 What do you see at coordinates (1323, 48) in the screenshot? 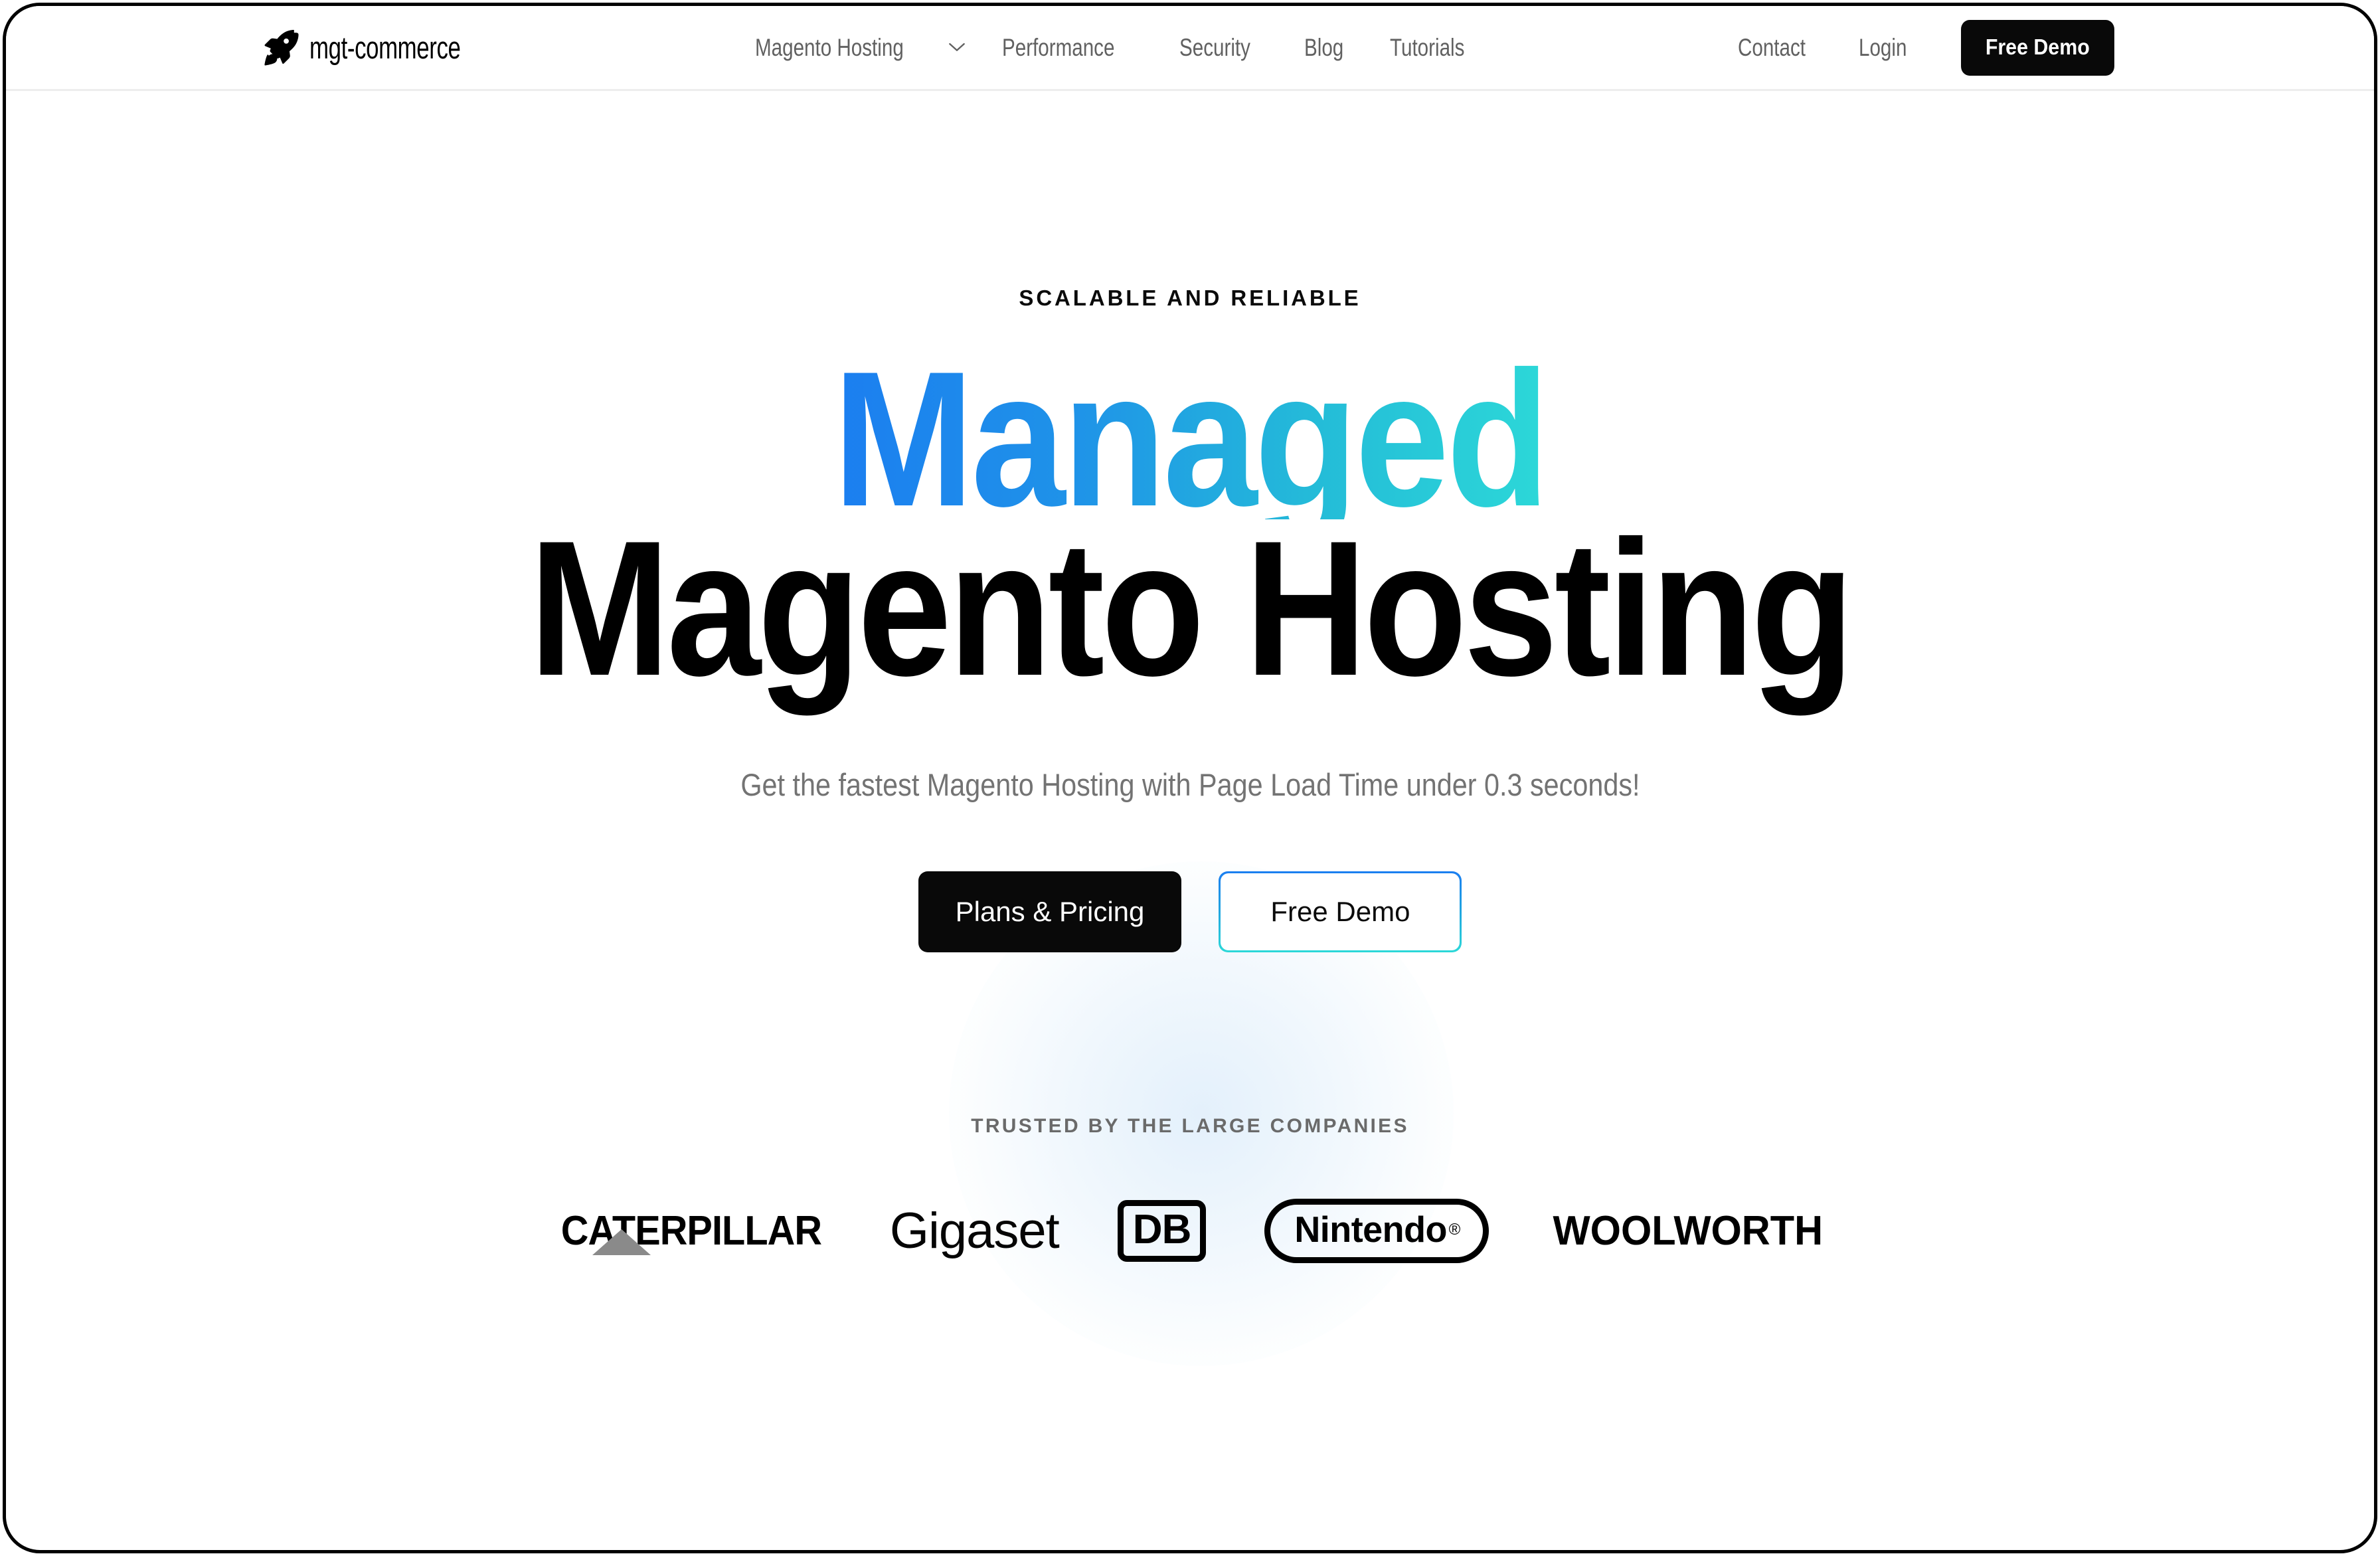
I see `nav-item-blog: Blog` at bounding box center [1323, 48].